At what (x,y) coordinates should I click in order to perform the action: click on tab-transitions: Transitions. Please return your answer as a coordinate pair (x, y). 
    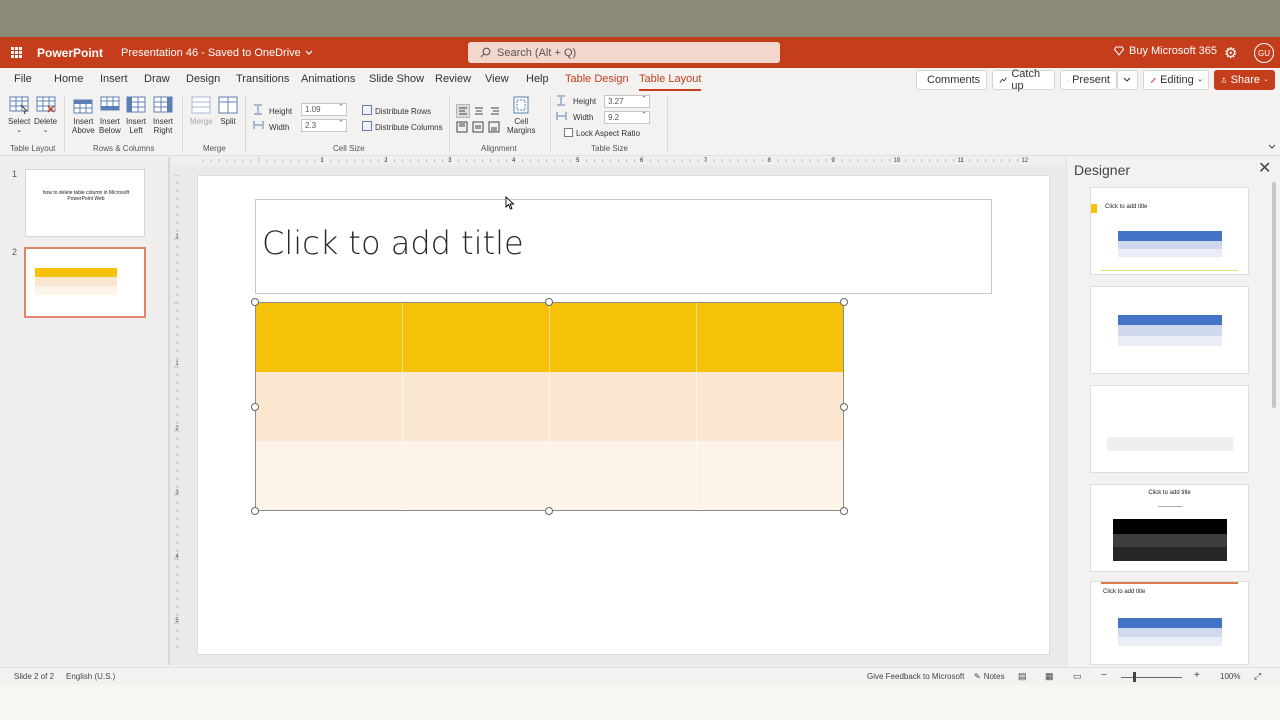
    Looking at the image, I should click on (262, 79).